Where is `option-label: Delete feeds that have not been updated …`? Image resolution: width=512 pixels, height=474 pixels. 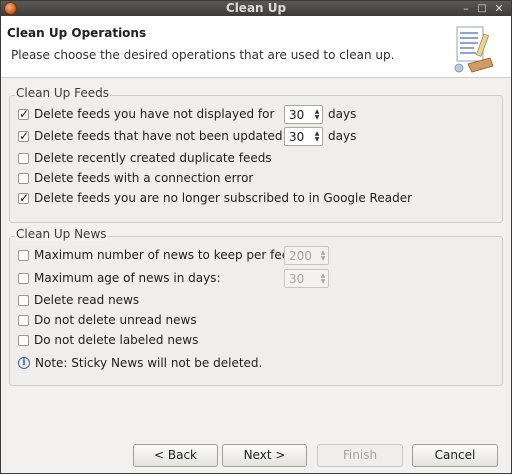
option-label: Delete feeds that have not been updated … is located at coordinates (168, 136).